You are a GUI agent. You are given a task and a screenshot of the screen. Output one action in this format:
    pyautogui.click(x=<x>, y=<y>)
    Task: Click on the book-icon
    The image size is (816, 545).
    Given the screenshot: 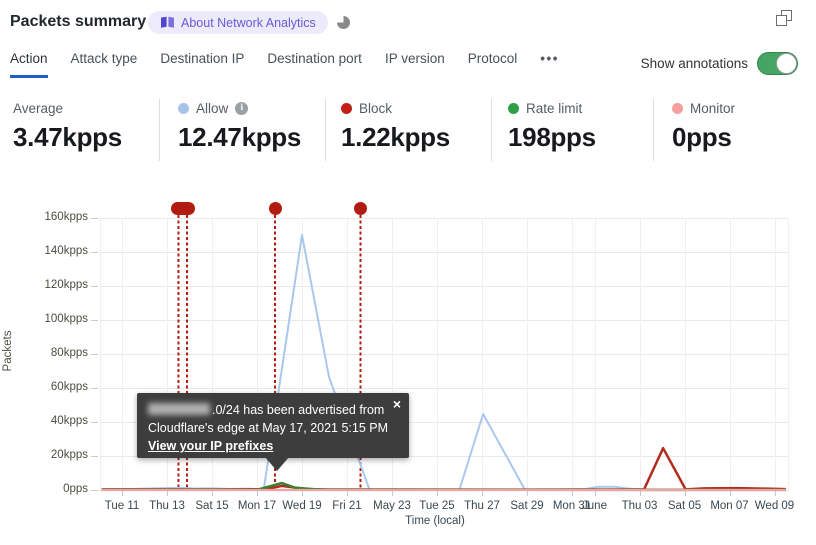 What is the action you would take?
    pyautogui.click(x=167, y=22)
    